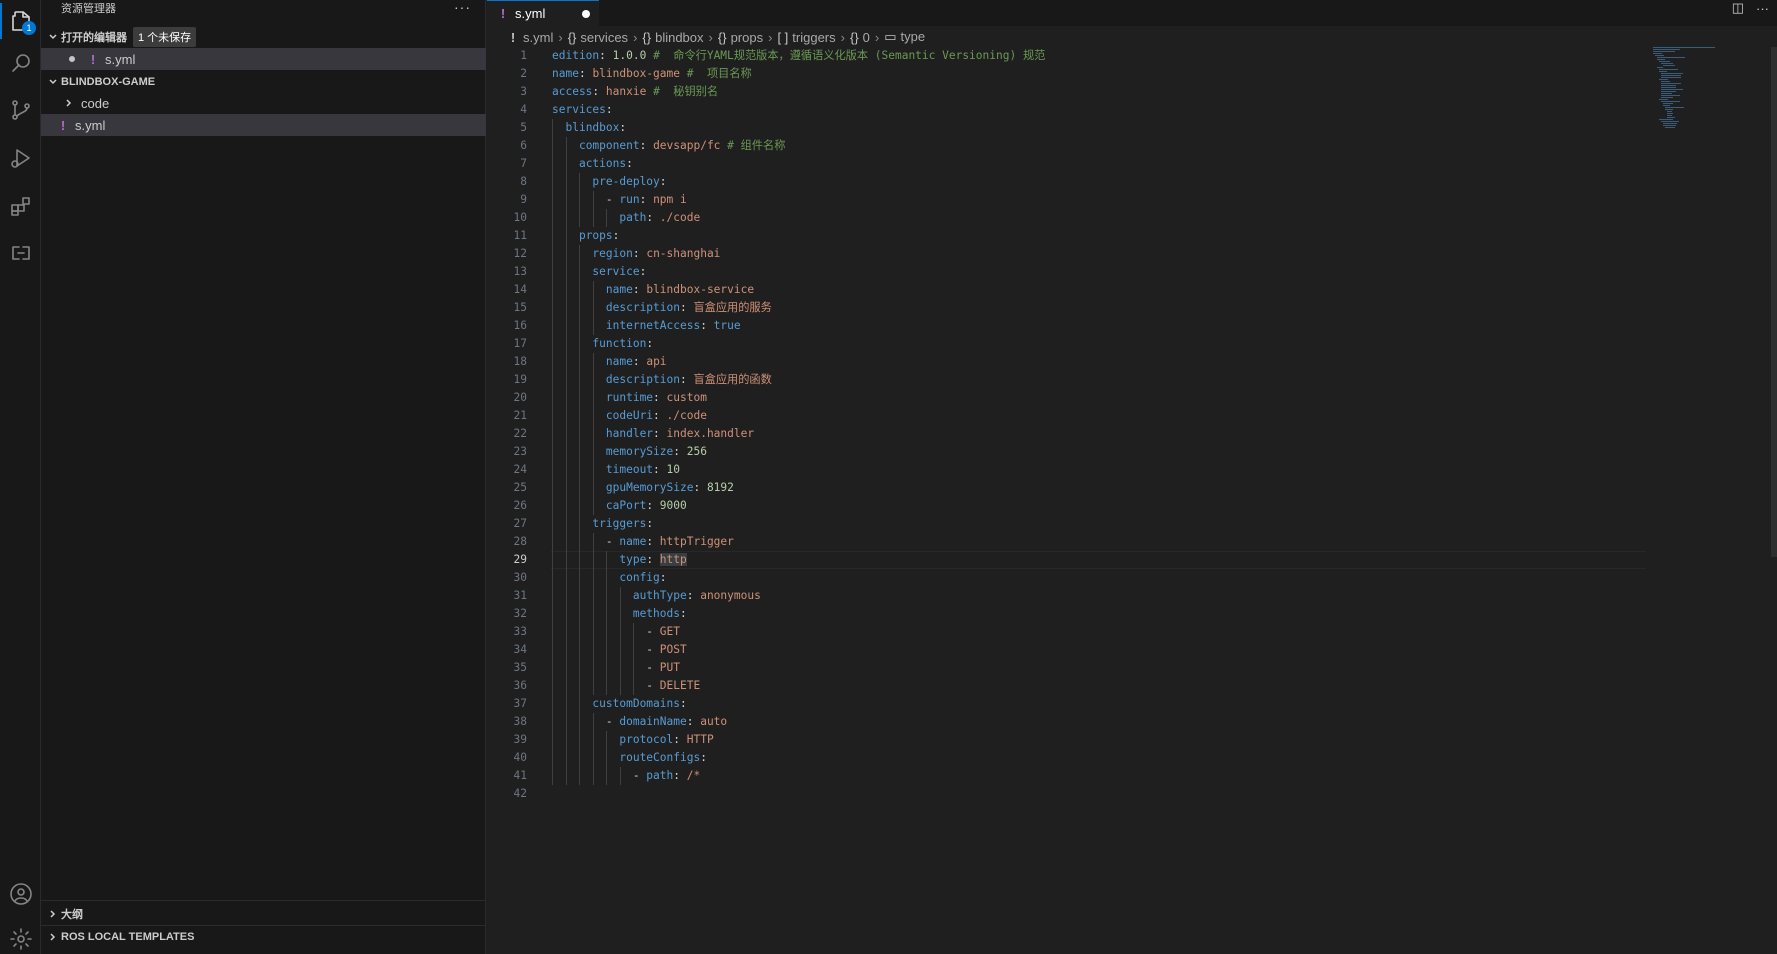 This screenshot has height=954, width=1777. Describe the element at coordinates (20, 205) in the screenshot. I see `extensions-icon` at that location.